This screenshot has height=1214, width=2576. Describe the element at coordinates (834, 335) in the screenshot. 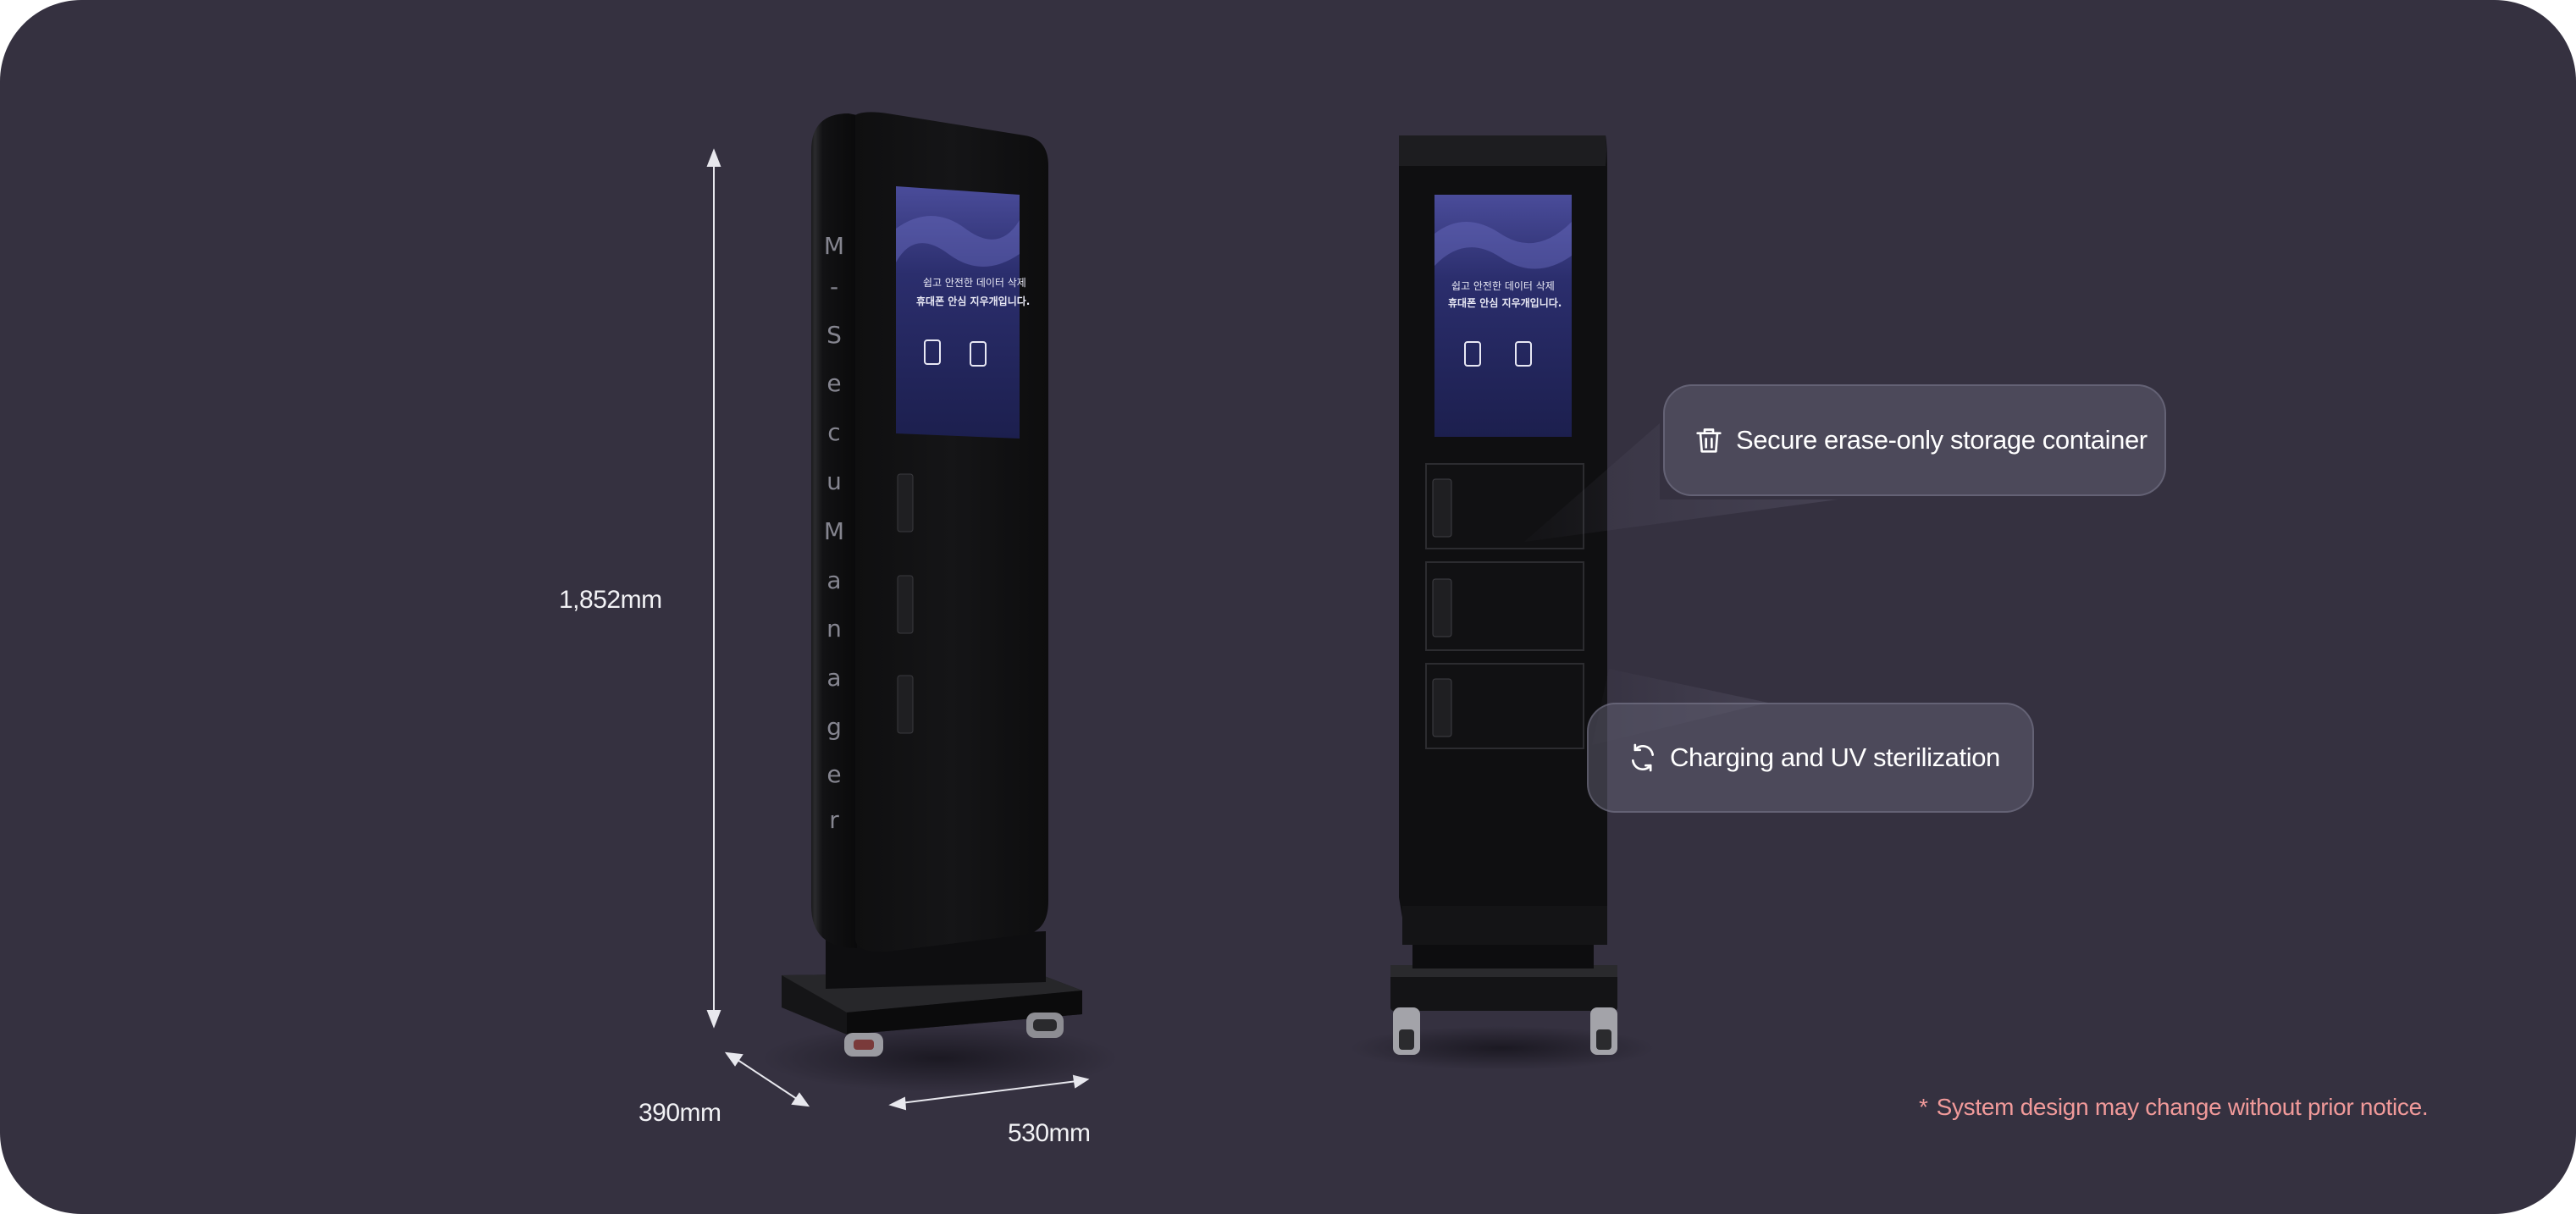

I see `svg-text: S` at that location.